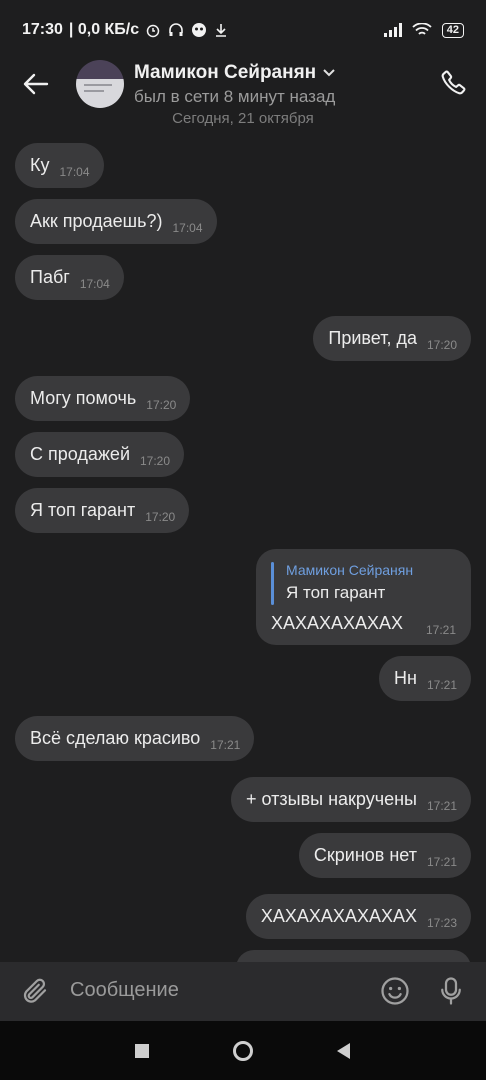 Image resolution: width=486 pixels, height=1080 pixels. Describe the element at coordinates (243, 30) in the screenshot. I see `status-bar: 17:30 | 0,0 КБ/с 42` at that location.